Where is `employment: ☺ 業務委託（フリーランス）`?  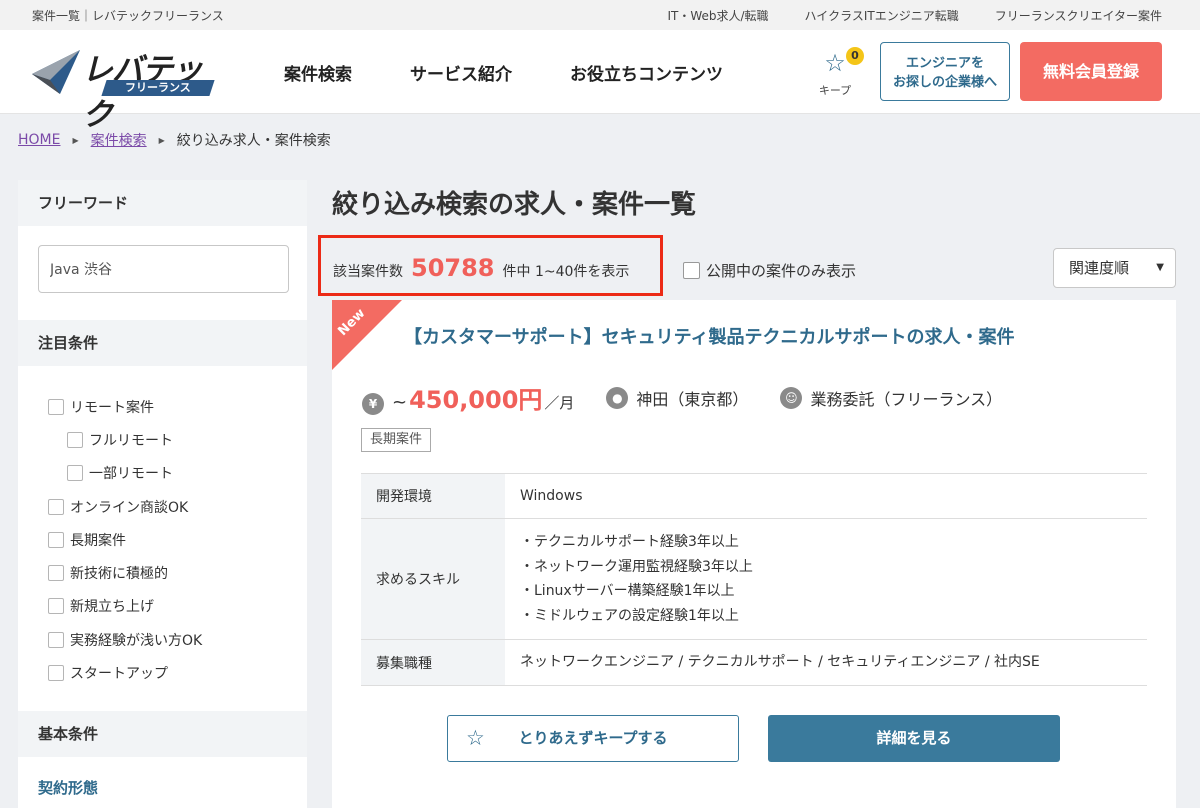 employment: ☺ 業務委託（フリーランス） is located at coordinates (891, 398).